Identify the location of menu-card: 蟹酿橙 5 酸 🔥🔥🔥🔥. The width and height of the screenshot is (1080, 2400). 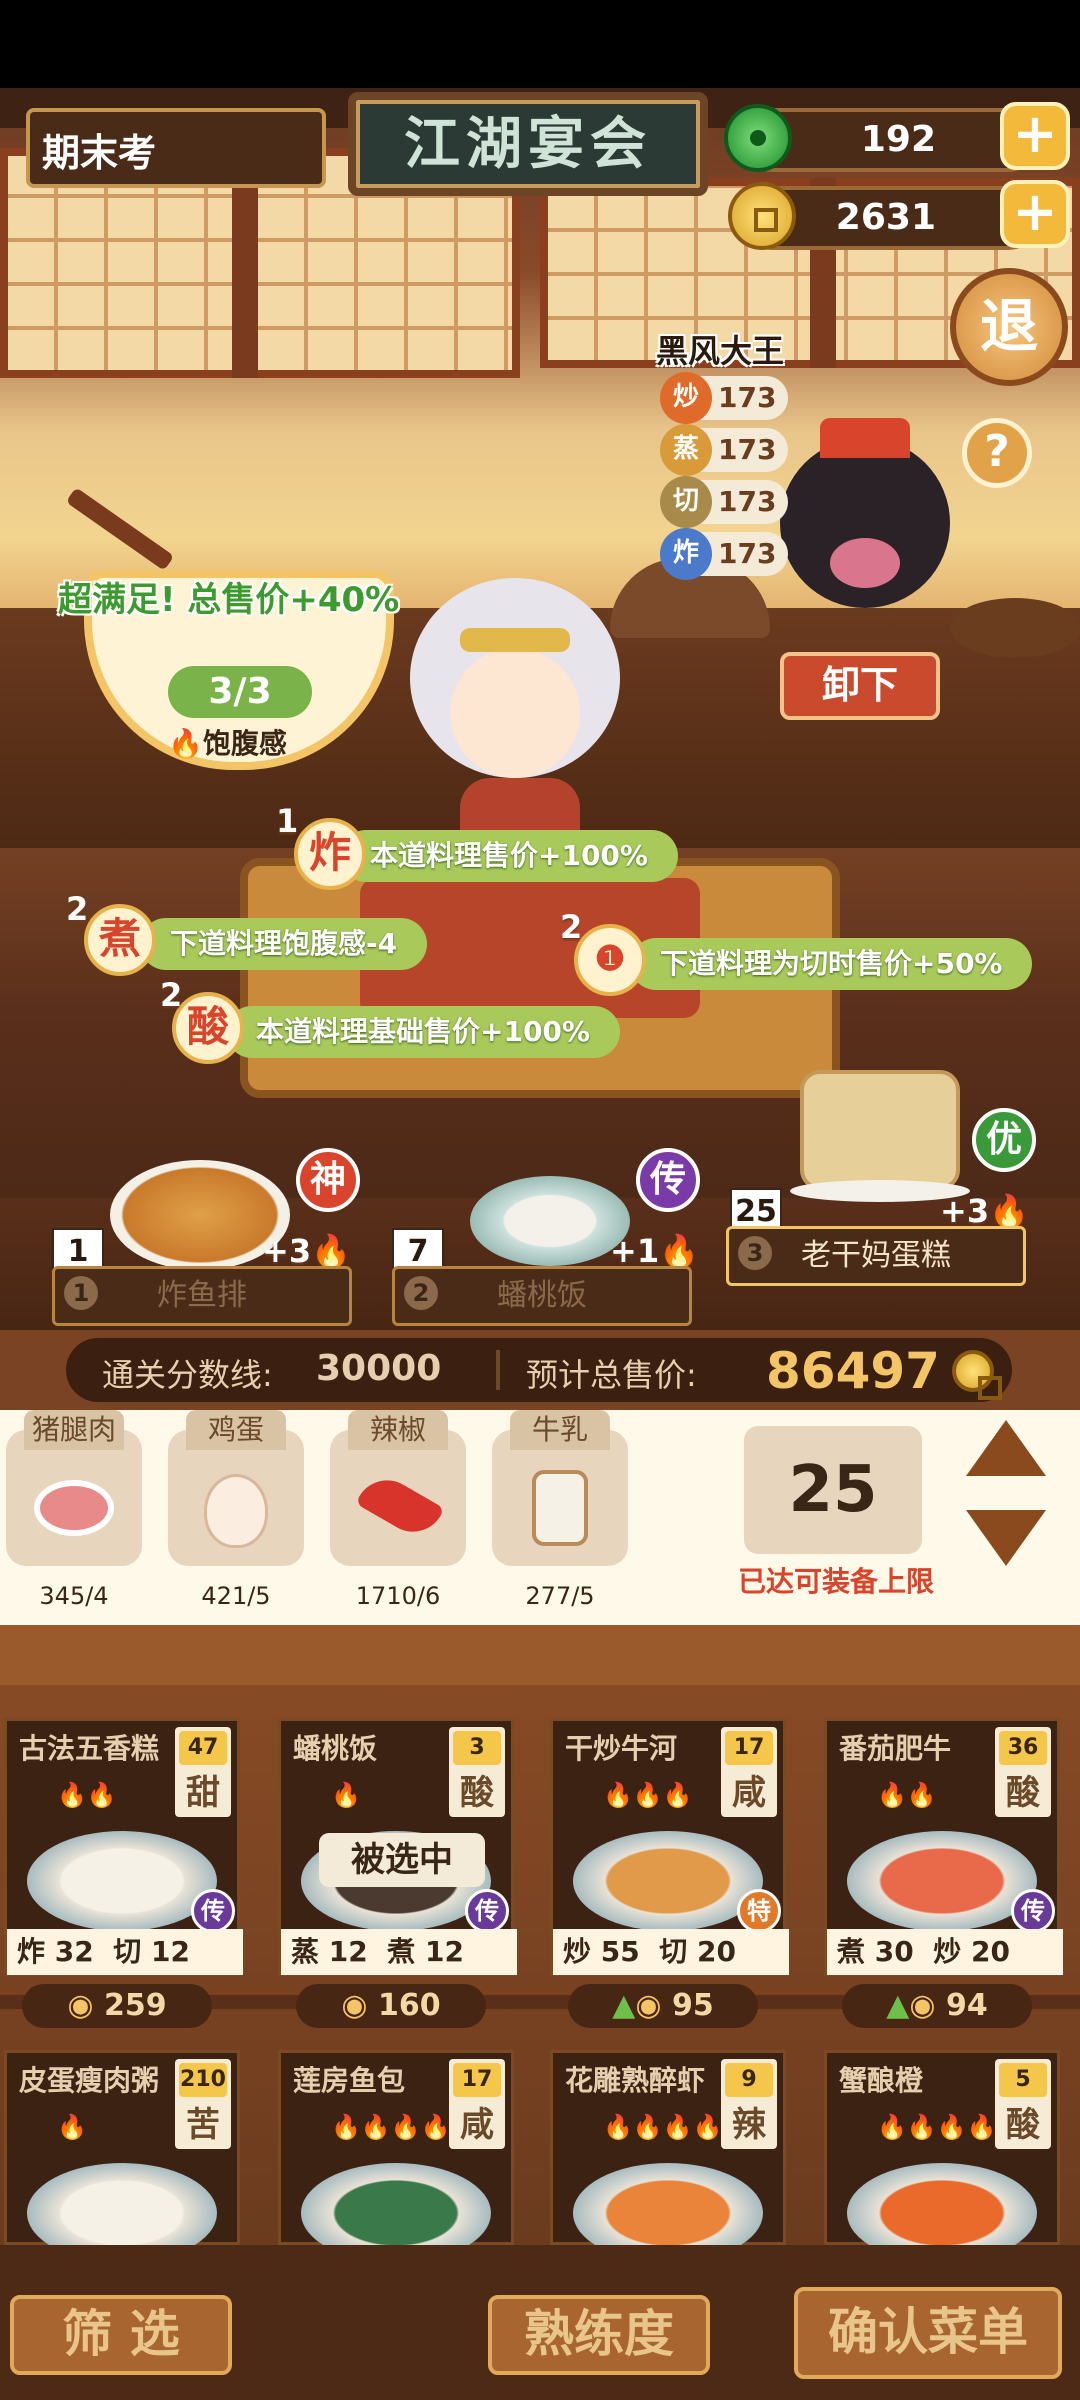
(942, 2156).